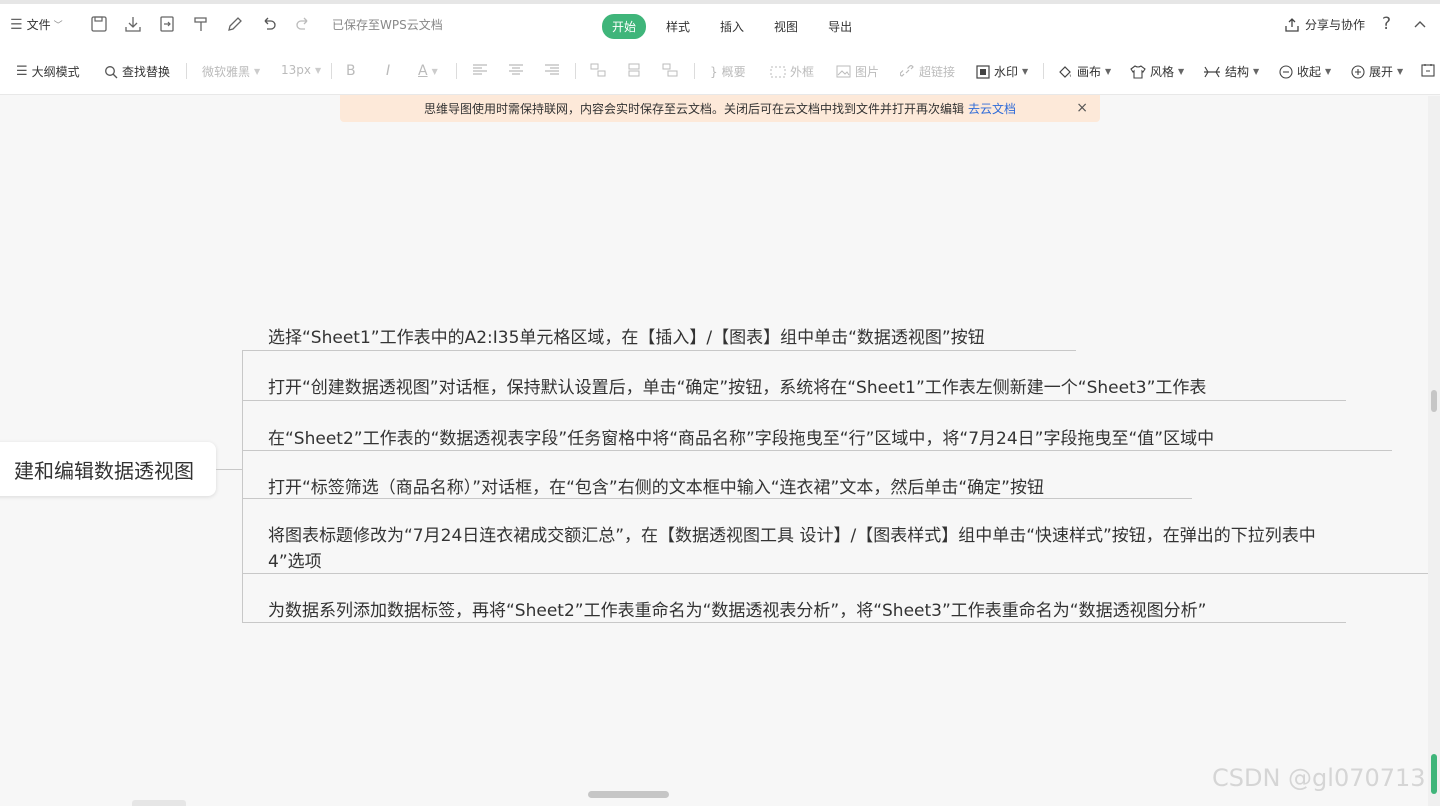 This screenshot has height=806, width=1440. Describe the element at coordinates (1231, 71) in the screenshot. I see `structure-button: 结构 ▼` at that location.